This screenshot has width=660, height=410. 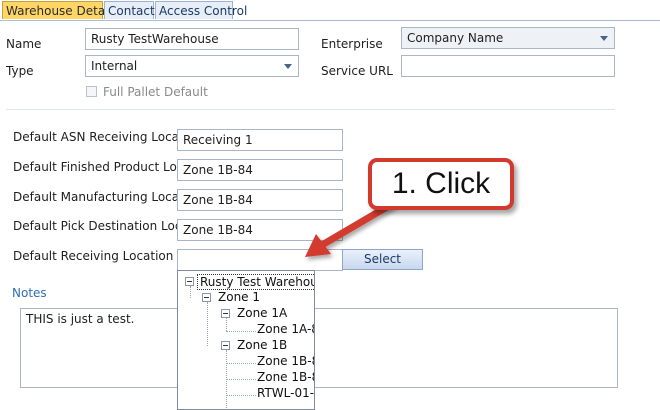 I want to click on click-callout: 1. Click, so click(x=441, y=184).